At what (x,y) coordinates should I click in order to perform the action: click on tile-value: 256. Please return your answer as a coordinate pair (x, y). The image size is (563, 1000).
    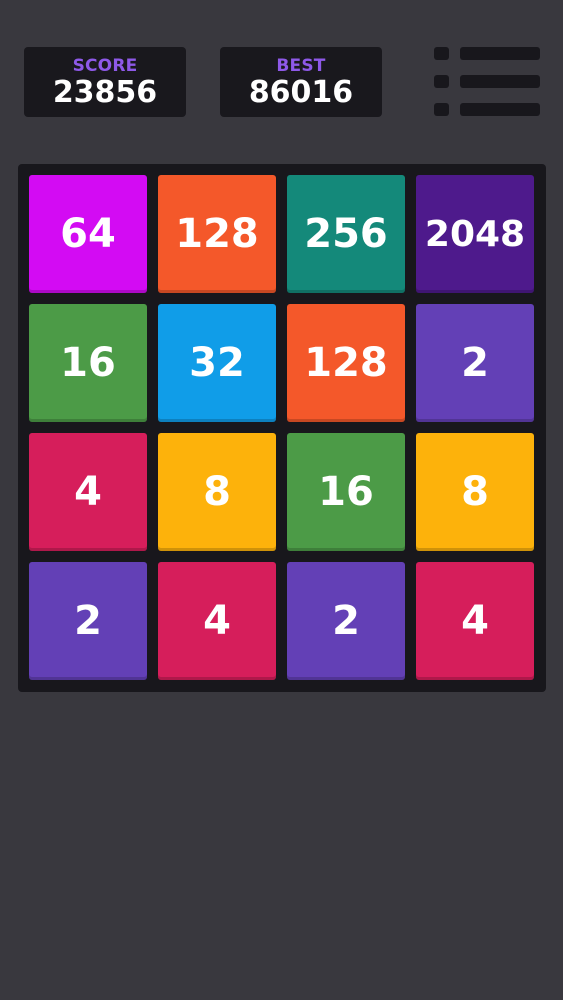
    Looking at the image, I should click on (346, 234).